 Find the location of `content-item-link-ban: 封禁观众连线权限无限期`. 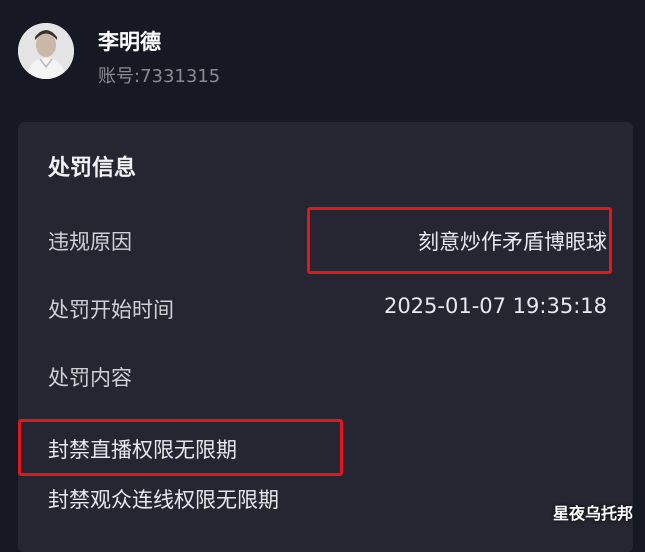

content-item-link-ban: 封禁观众连线权限无限期 is located at coordinates (163, 500).